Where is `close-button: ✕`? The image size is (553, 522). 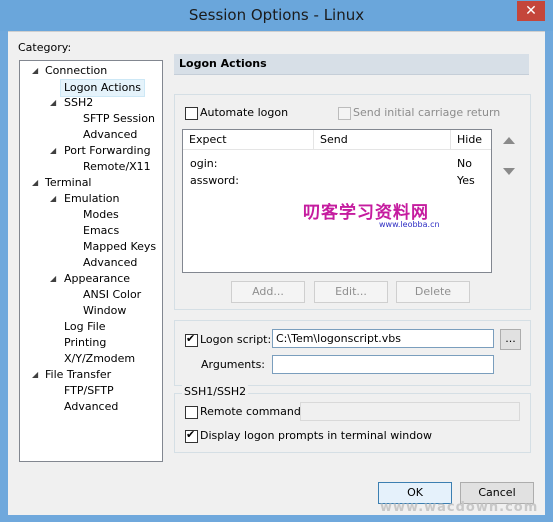
close-button: ✕ is located at coordinates (531, 11).